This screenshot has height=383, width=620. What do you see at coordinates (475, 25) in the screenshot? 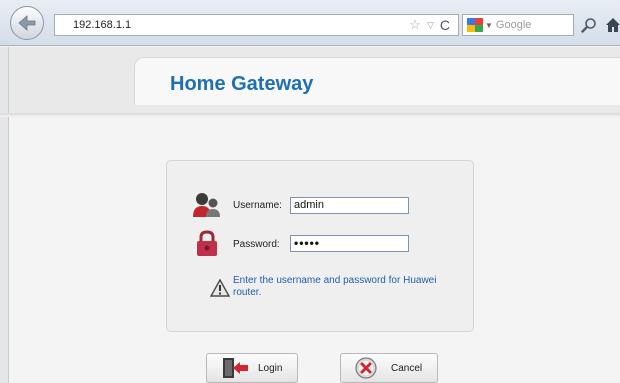
I see `google-icon` at bounding box center [475, 25].